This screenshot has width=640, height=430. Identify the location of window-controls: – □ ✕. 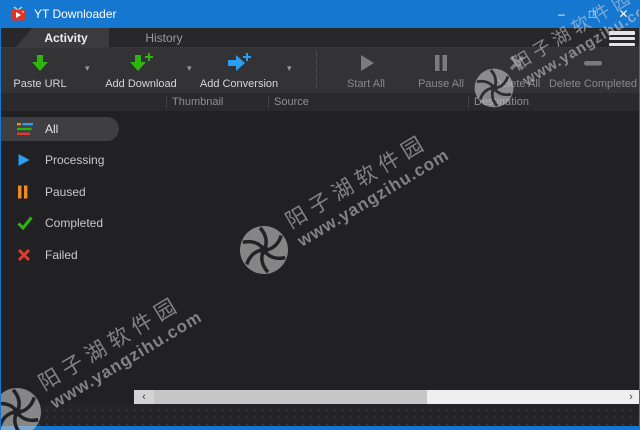
(592, 14).